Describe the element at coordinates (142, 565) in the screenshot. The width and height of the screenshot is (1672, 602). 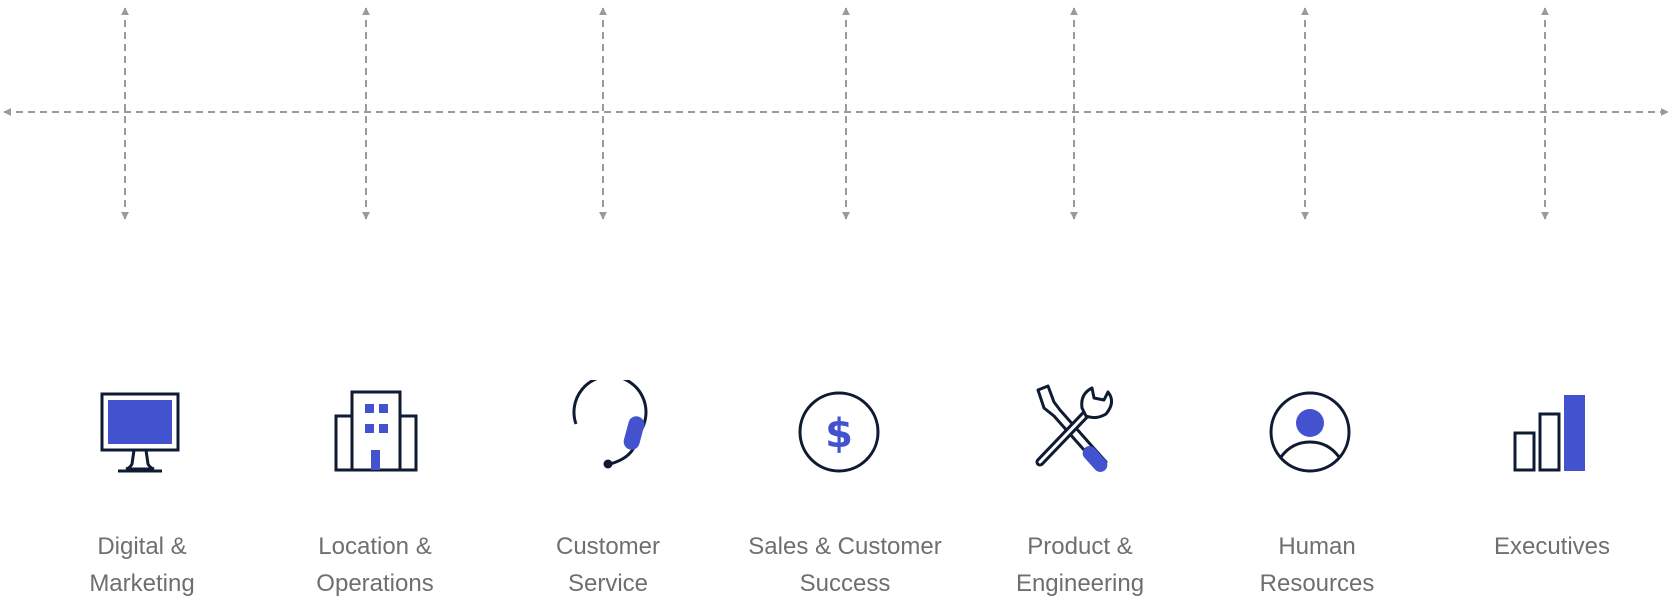
I see `department-label: Digital & Marketing` at that location.